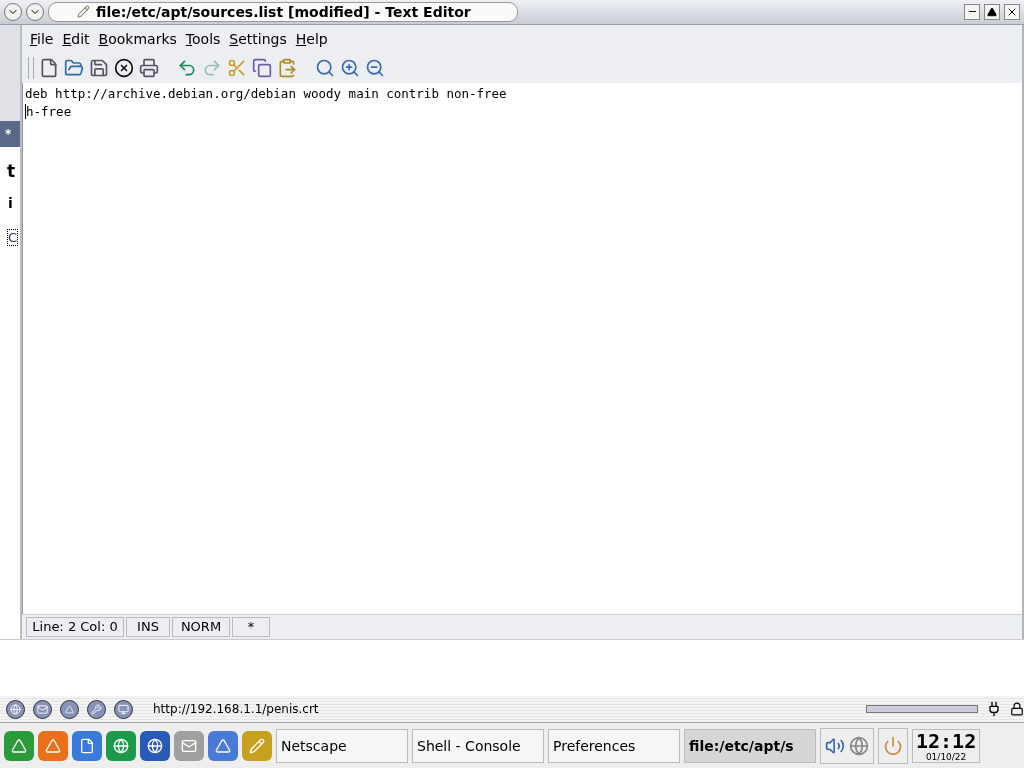  Describe the element at coordinates (11, 170) in the screenshot. I see `heading-text: t` at that location.